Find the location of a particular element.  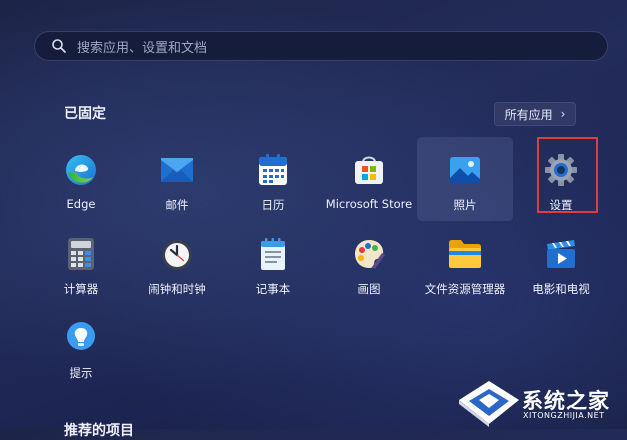

paint-icon is located at coordinates (369, 254).